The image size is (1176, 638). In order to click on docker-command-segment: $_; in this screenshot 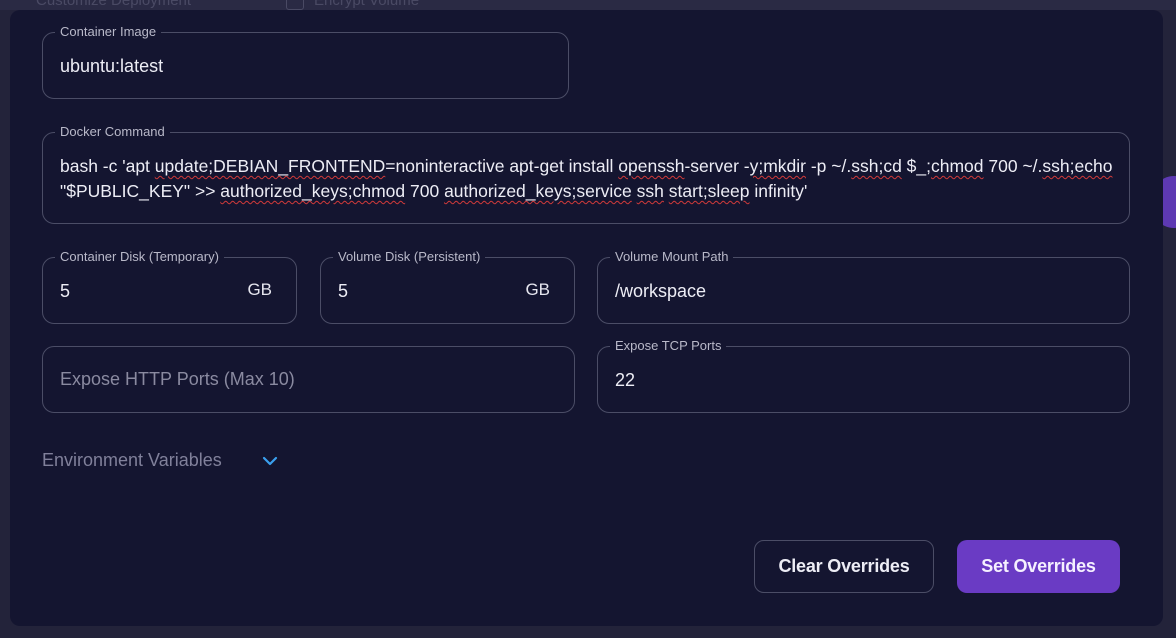, I will do `click(916, 166)`.